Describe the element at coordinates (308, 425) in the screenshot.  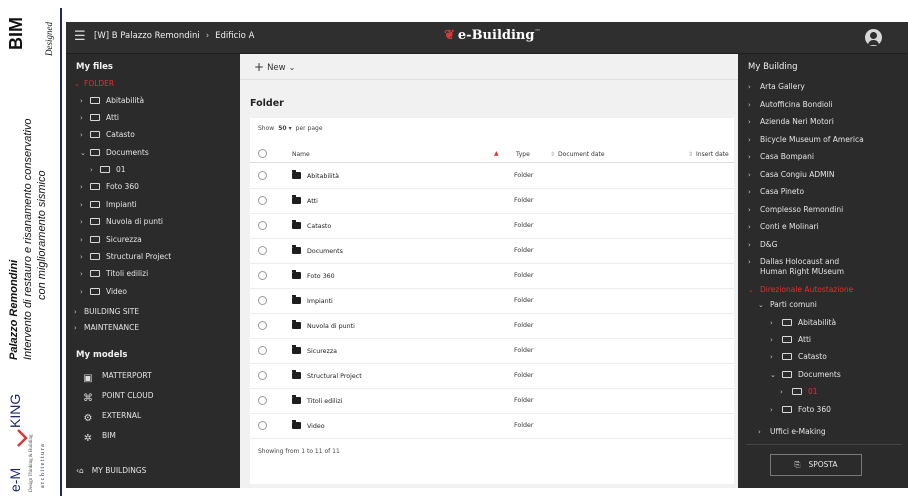
I see `row-name: Video` at that location.